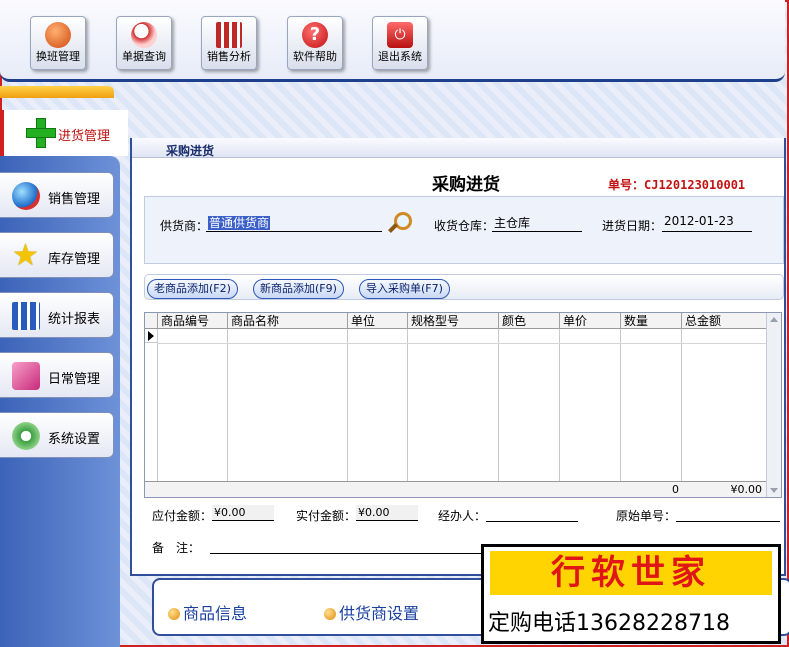  What do you see at coordinates (287, 321) in the screenshot?
I see `column-header: 商品名称` at bounding box center [287, 321].